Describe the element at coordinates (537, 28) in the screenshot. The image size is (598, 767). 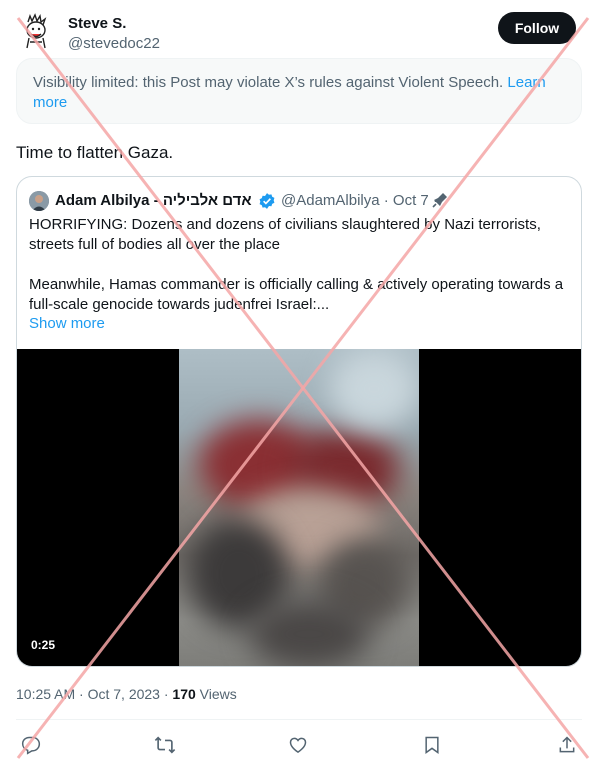
I see `follow-button: Follow` at that location.